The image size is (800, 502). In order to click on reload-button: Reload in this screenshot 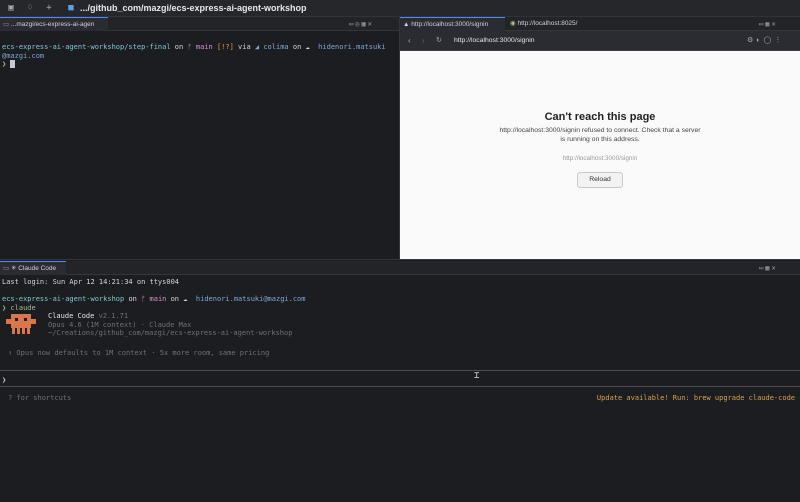, I will do `click(600, 180)`.